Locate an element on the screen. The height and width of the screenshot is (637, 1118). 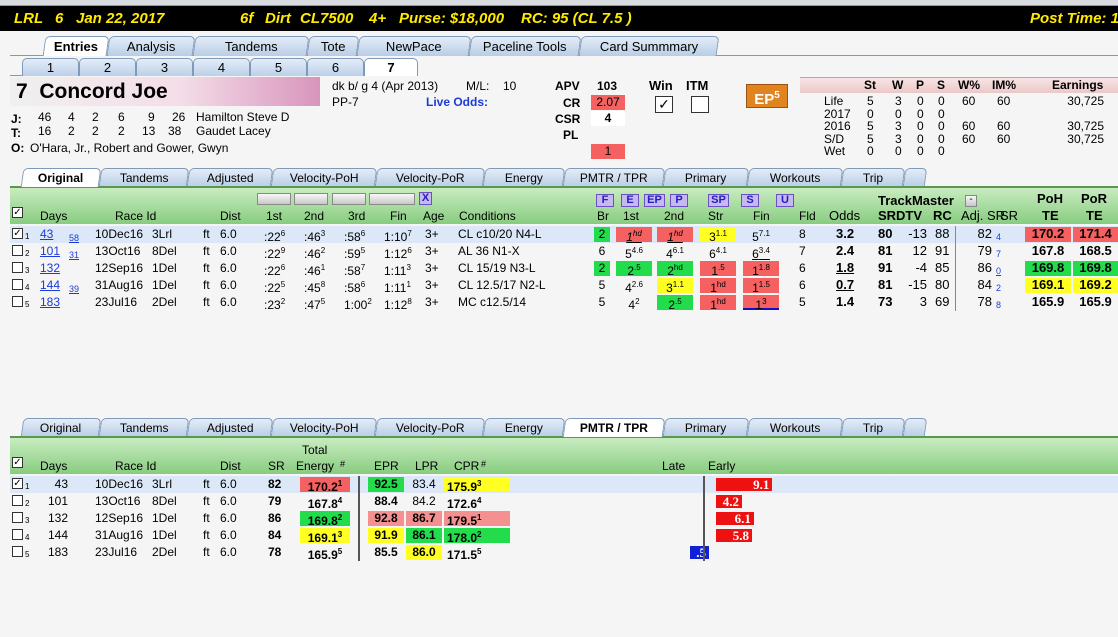
filter-p-button: P is located at coordinates (679, 200).